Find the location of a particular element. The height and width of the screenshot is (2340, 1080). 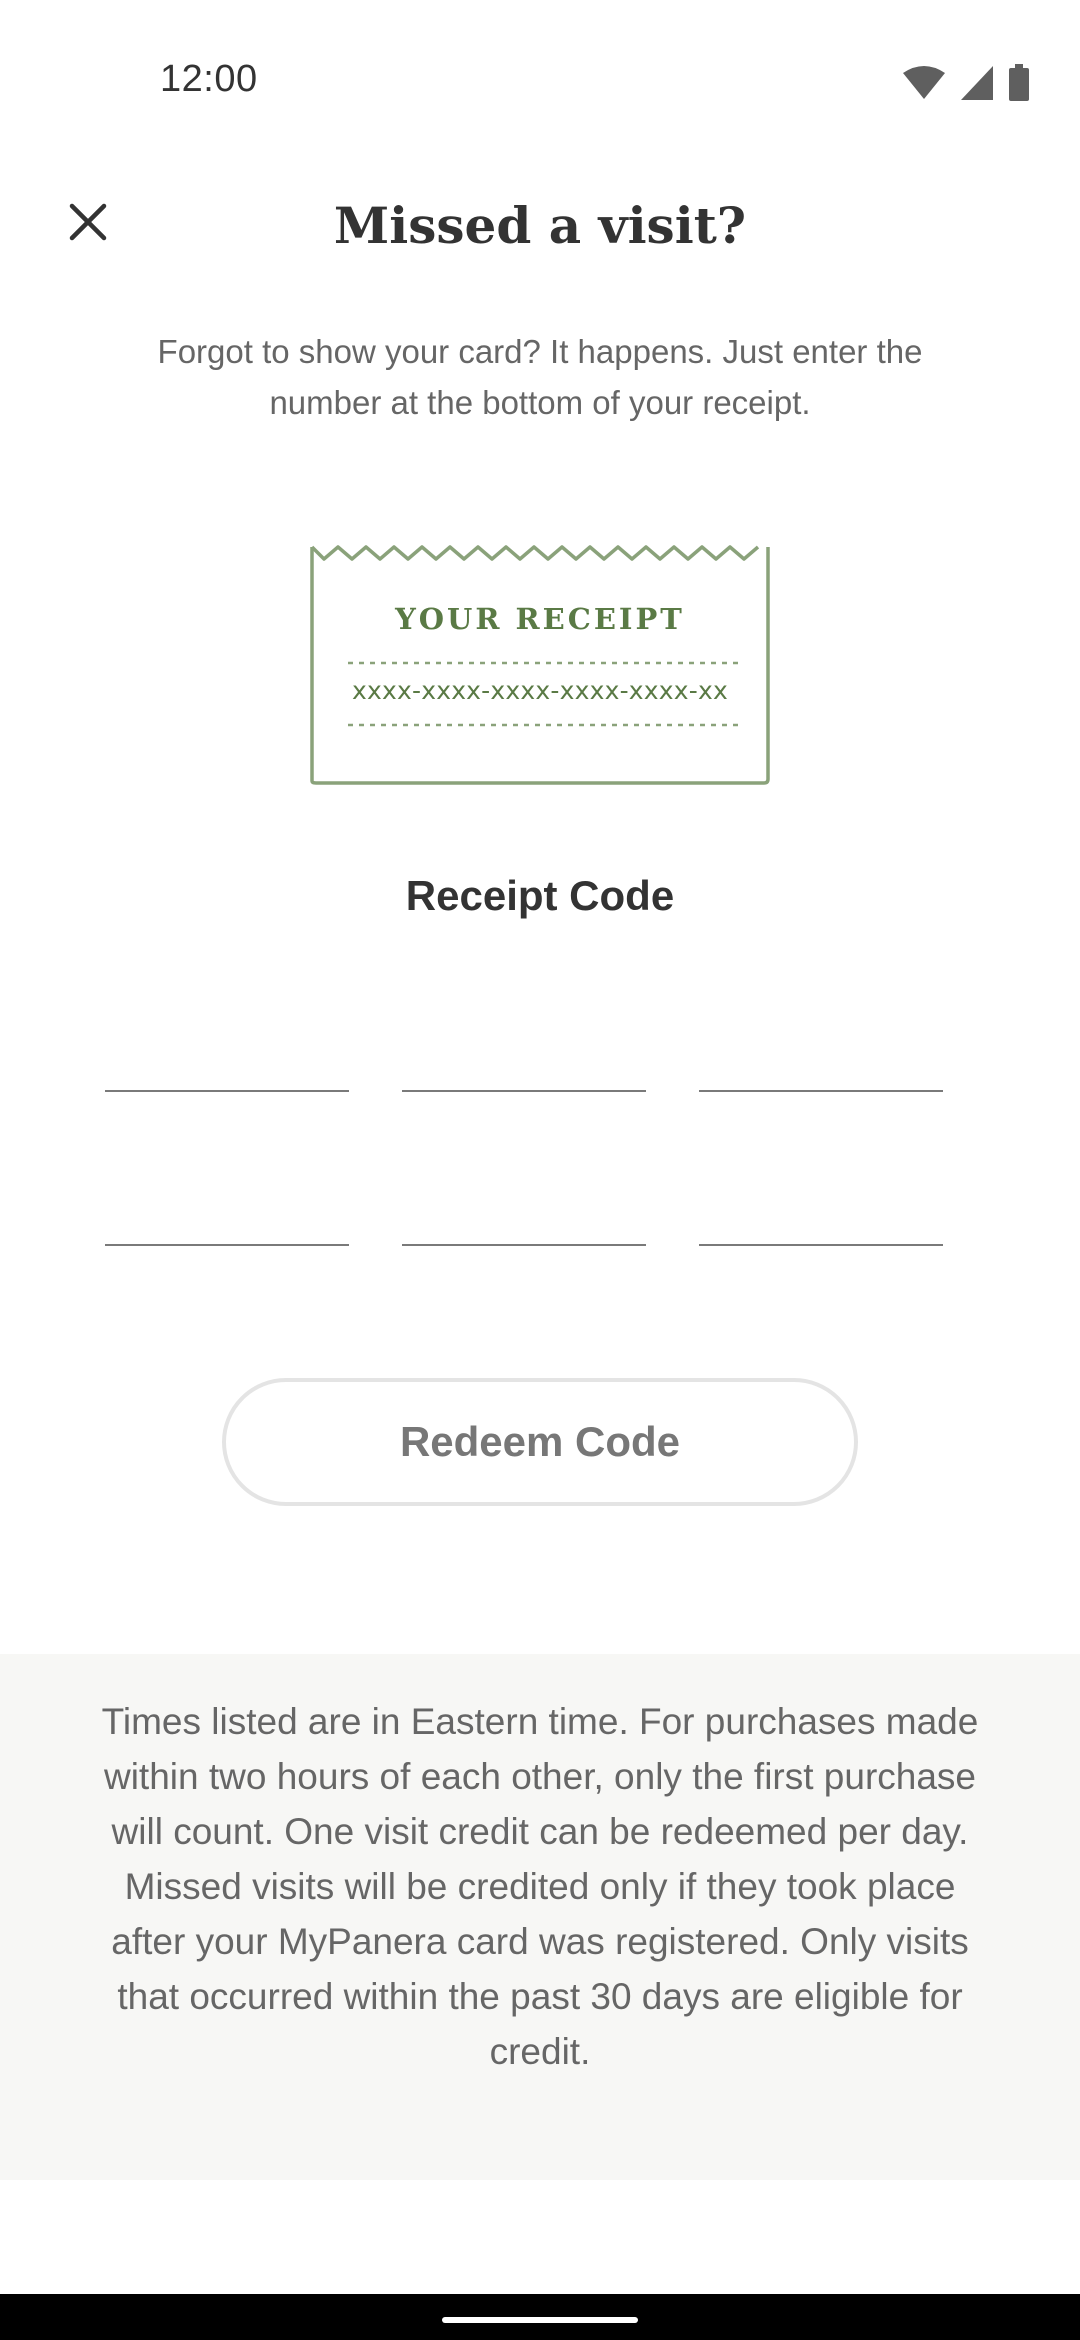

system-navigation-bar is located at coordinates (540, 2317).